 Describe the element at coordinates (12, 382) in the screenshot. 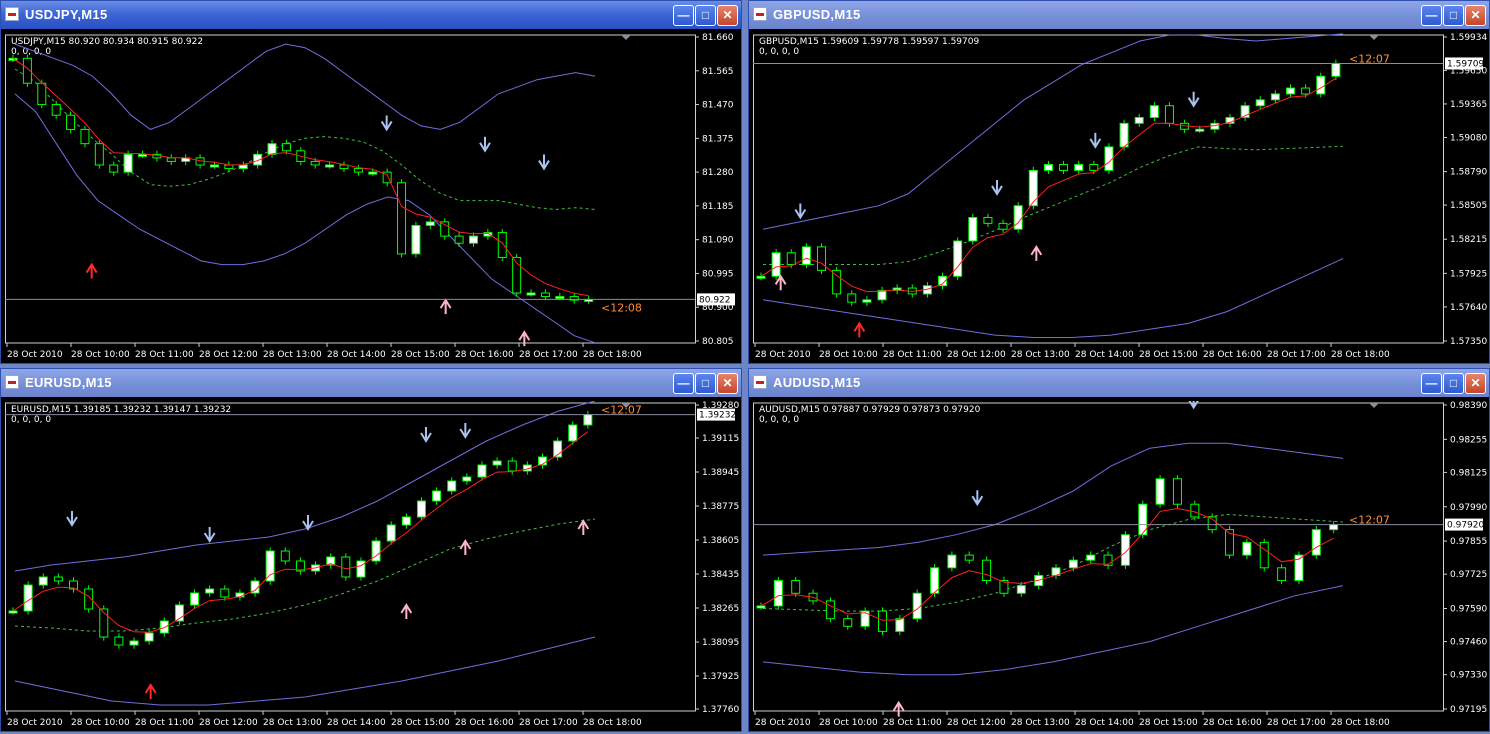

I see `chart-app-icon` at that location.